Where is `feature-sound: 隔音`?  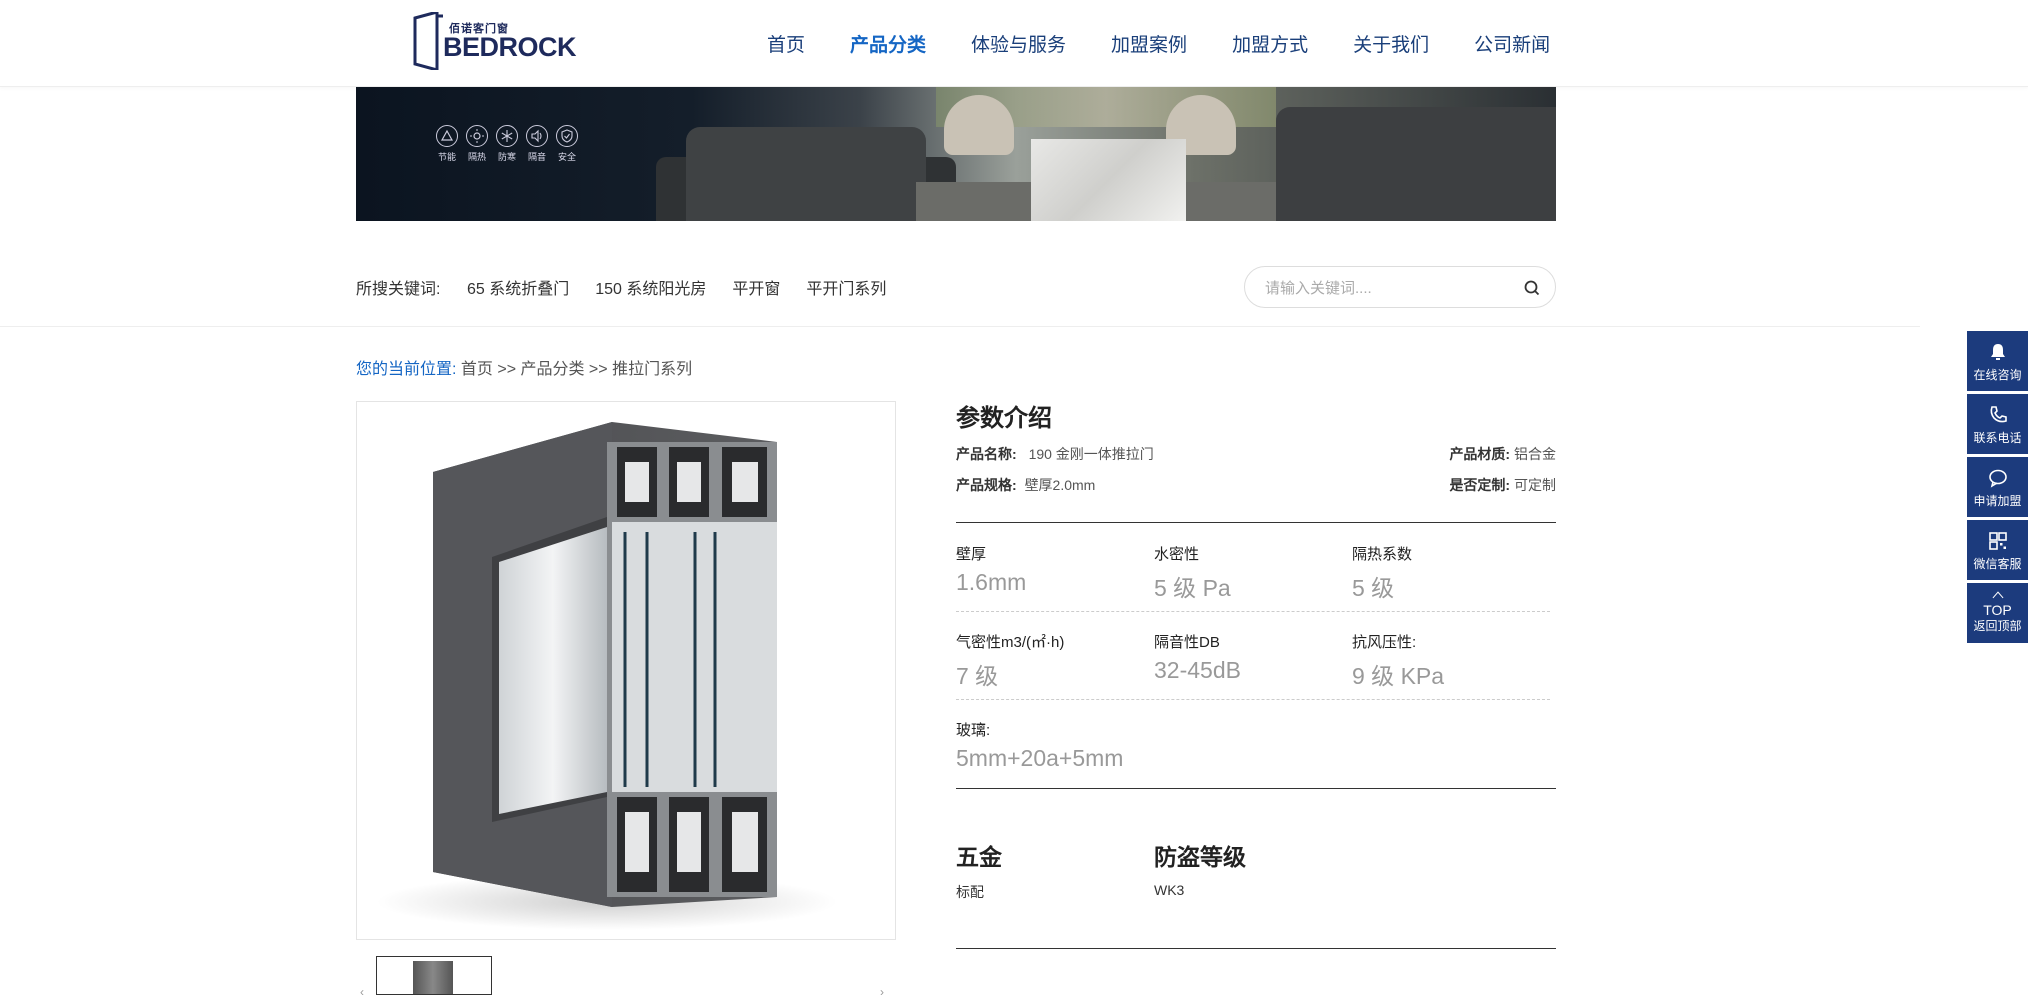 feature-sound: 隔音 is located at coordinates (537, 144).